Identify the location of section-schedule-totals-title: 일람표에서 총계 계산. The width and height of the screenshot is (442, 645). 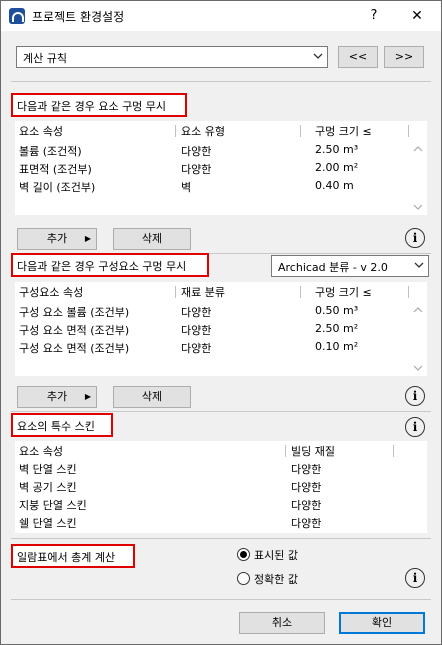
(73, 556).